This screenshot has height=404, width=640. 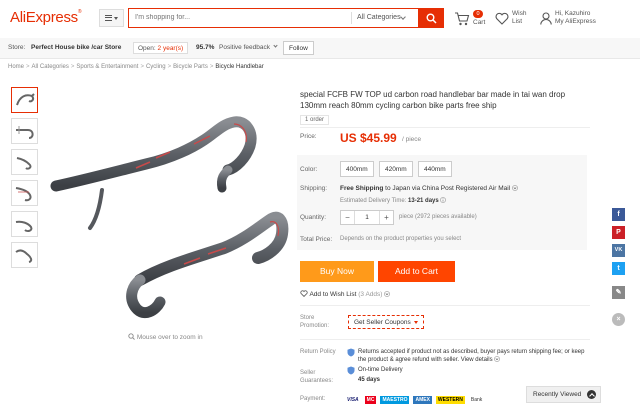 I want to click on pinterest-icon: P, so click(x=618, y=232).